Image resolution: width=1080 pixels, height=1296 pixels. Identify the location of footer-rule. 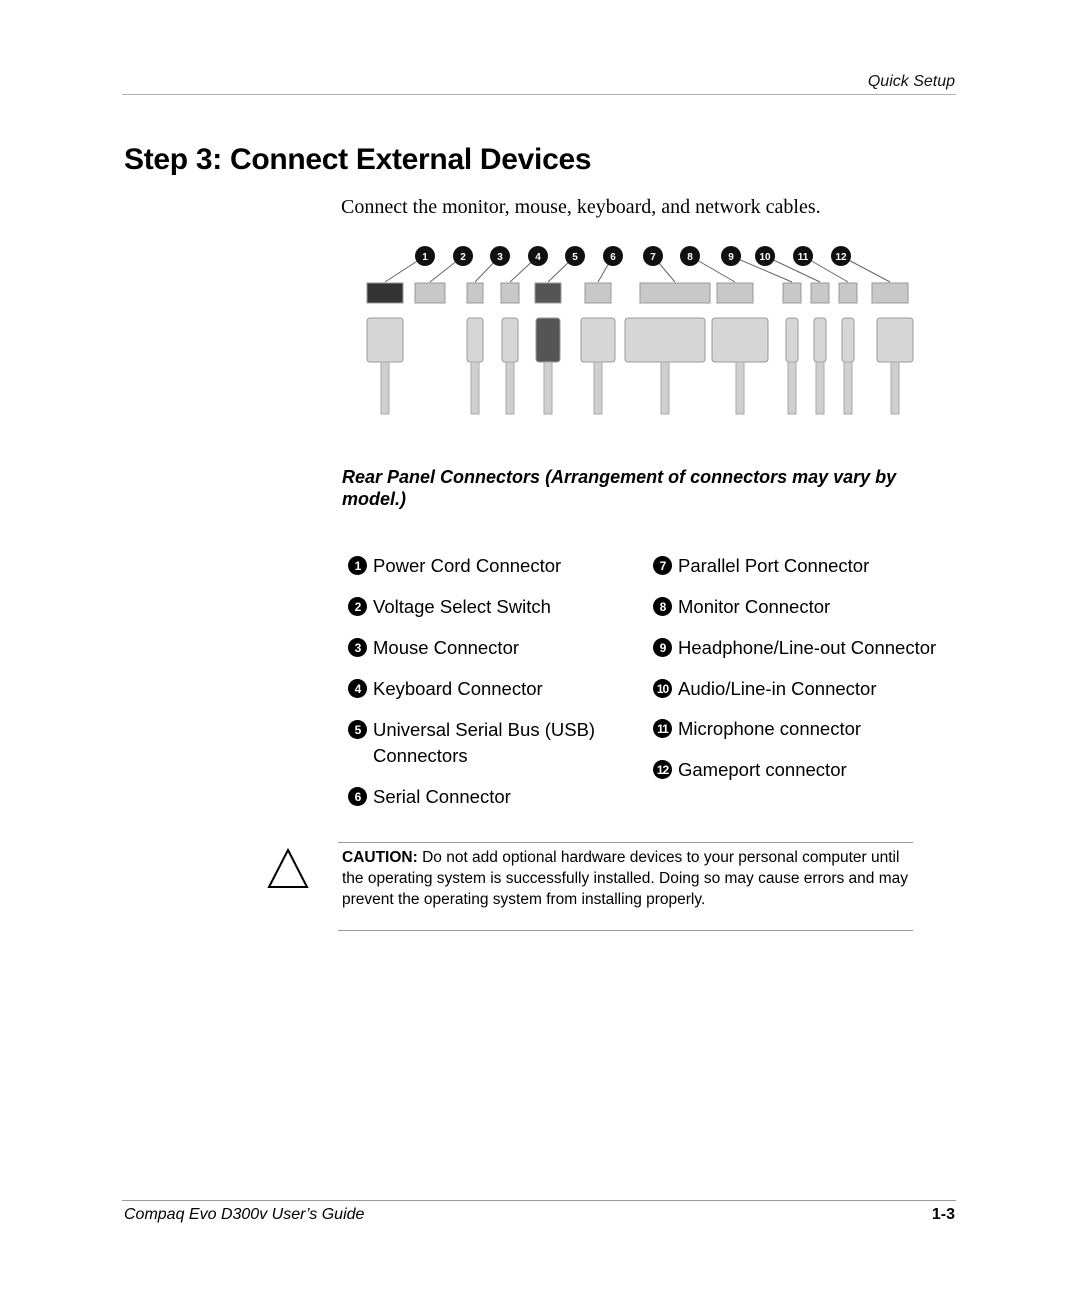
(539, 1200).